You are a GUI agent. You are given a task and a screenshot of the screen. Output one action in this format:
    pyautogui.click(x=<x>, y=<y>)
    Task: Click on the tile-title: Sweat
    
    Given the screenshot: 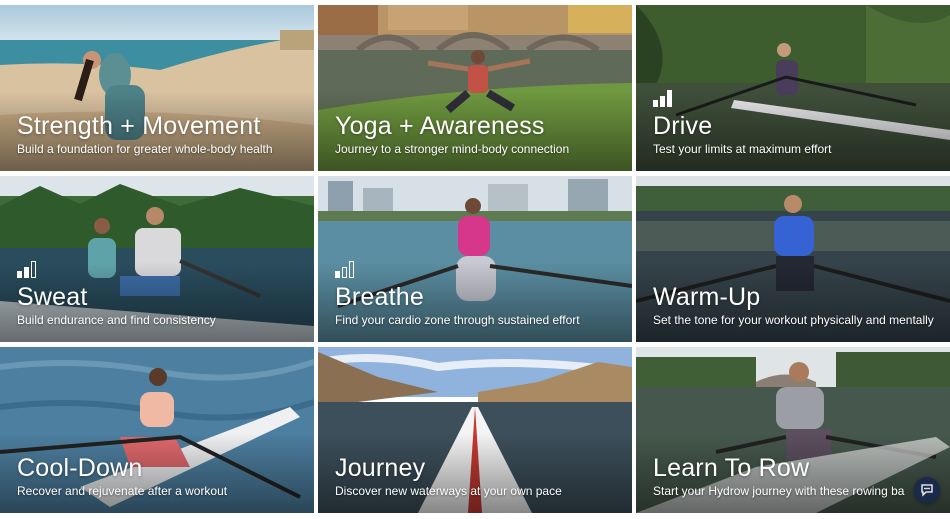 What is the action you would take?
    pyautogui.click(x=52, y=297)
    